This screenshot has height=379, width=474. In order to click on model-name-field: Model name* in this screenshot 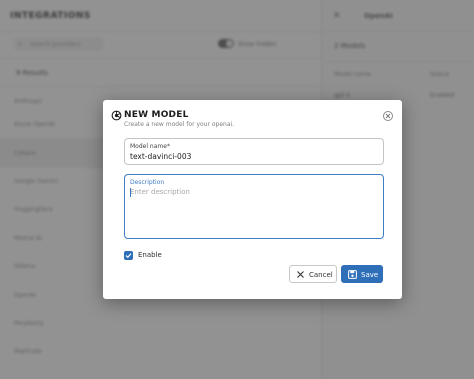, I will do `click(254, 151)`.